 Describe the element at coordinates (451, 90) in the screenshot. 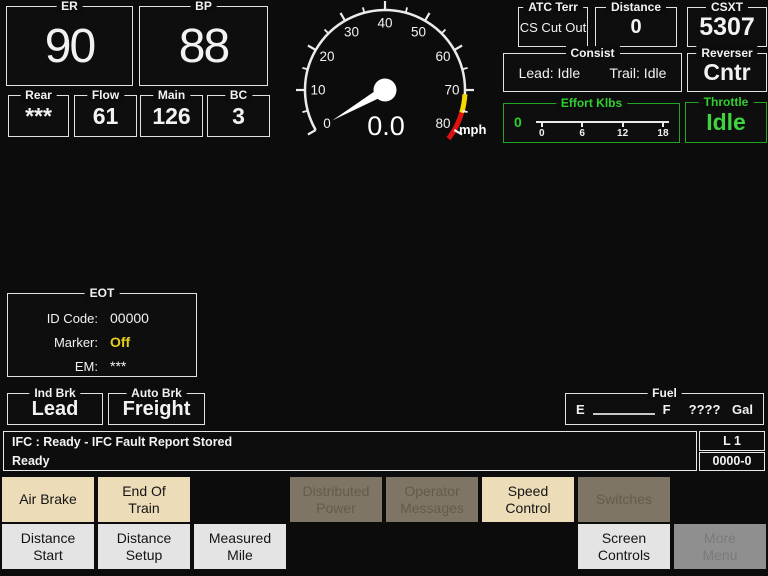

I see `svg-text: 70` at that location.